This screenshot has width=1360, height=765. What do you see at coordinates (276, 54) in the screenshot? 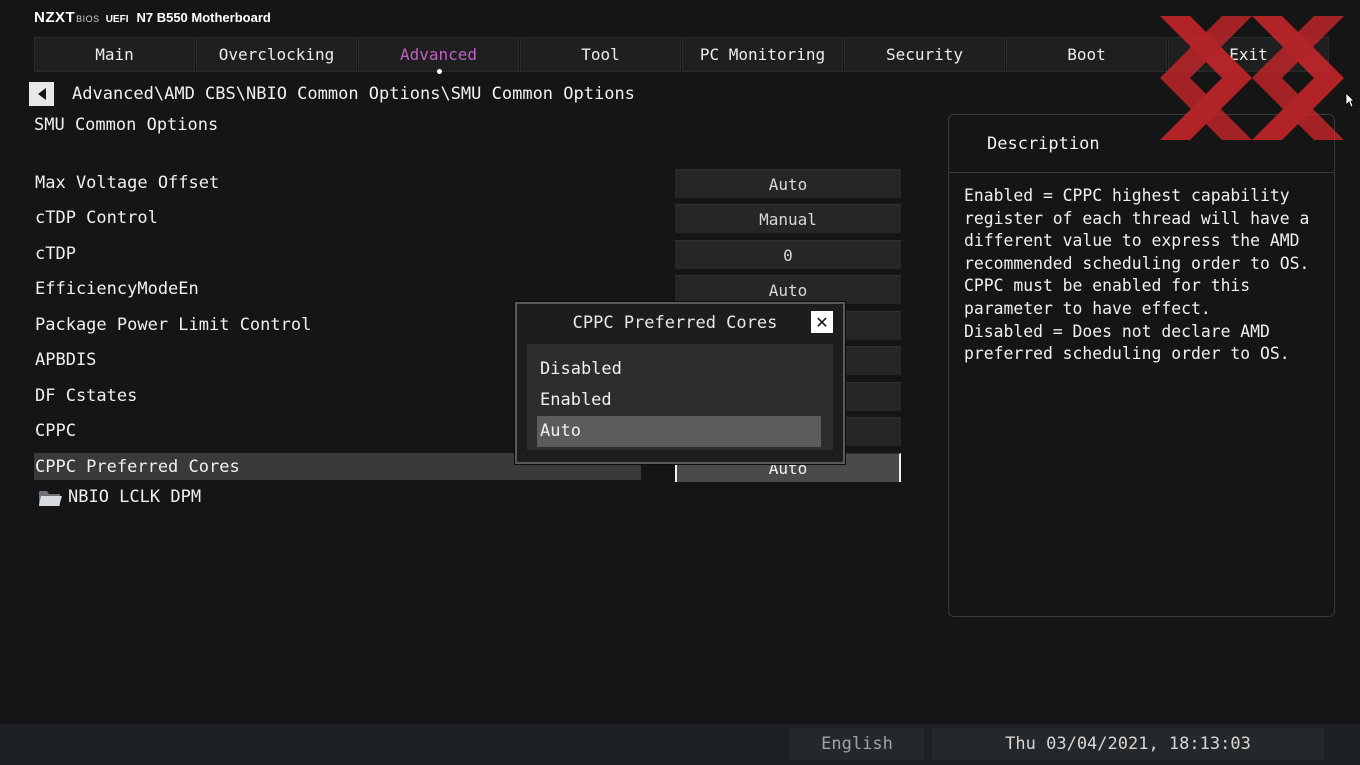
I see `tab-overclocking: Overclocking` at bounding box center [276, 54].